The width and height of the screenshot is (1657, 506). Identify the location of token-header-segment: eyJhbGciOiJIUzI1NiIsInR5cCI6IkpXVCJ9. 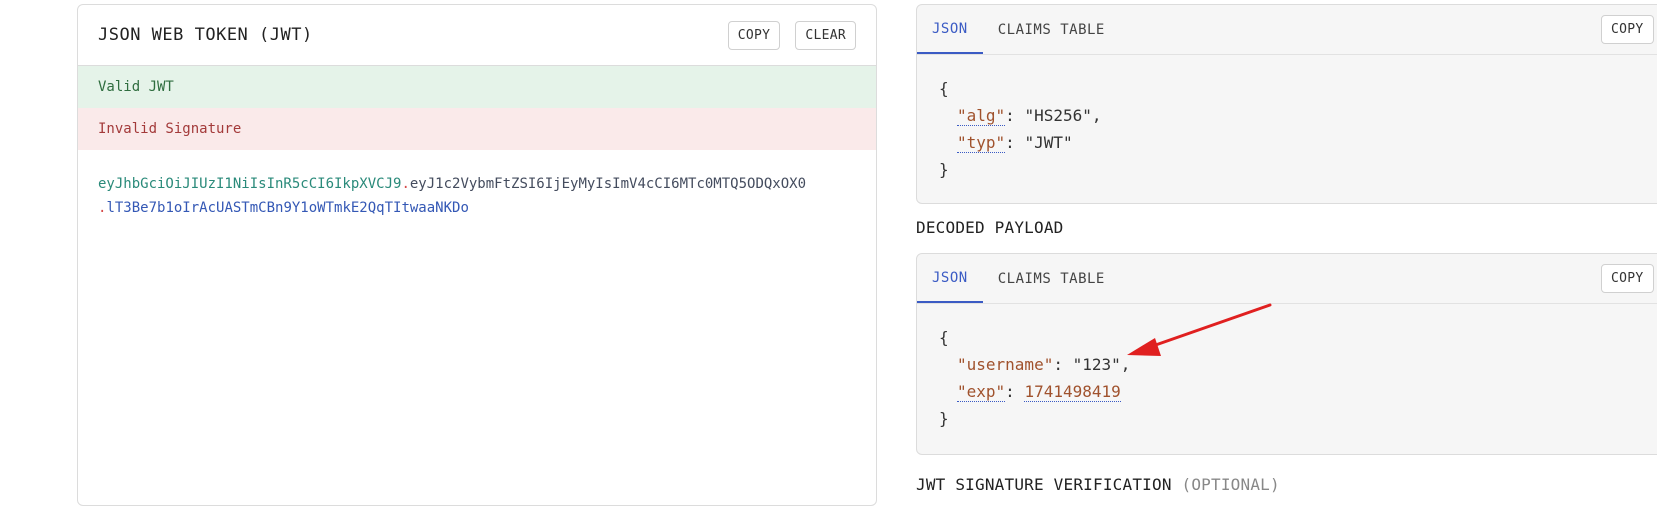
(250, 184).